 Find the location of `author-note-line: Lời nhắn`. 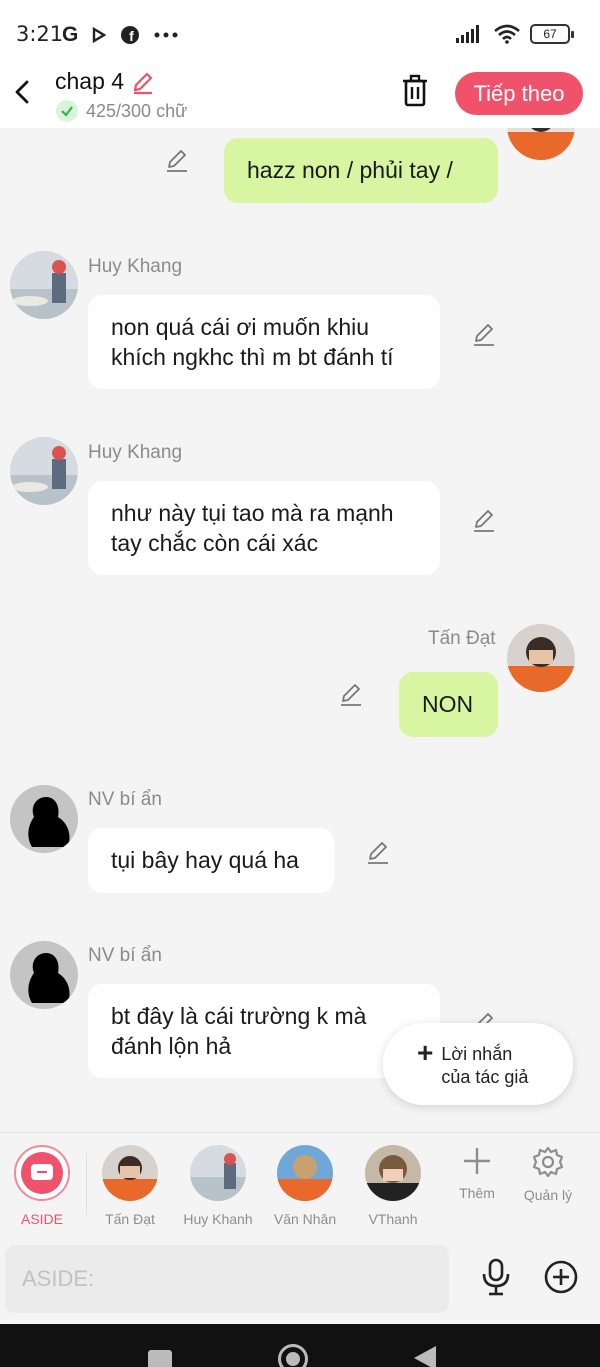

author-note-line: Lời nhắn is located at coordinates (477, 1054).